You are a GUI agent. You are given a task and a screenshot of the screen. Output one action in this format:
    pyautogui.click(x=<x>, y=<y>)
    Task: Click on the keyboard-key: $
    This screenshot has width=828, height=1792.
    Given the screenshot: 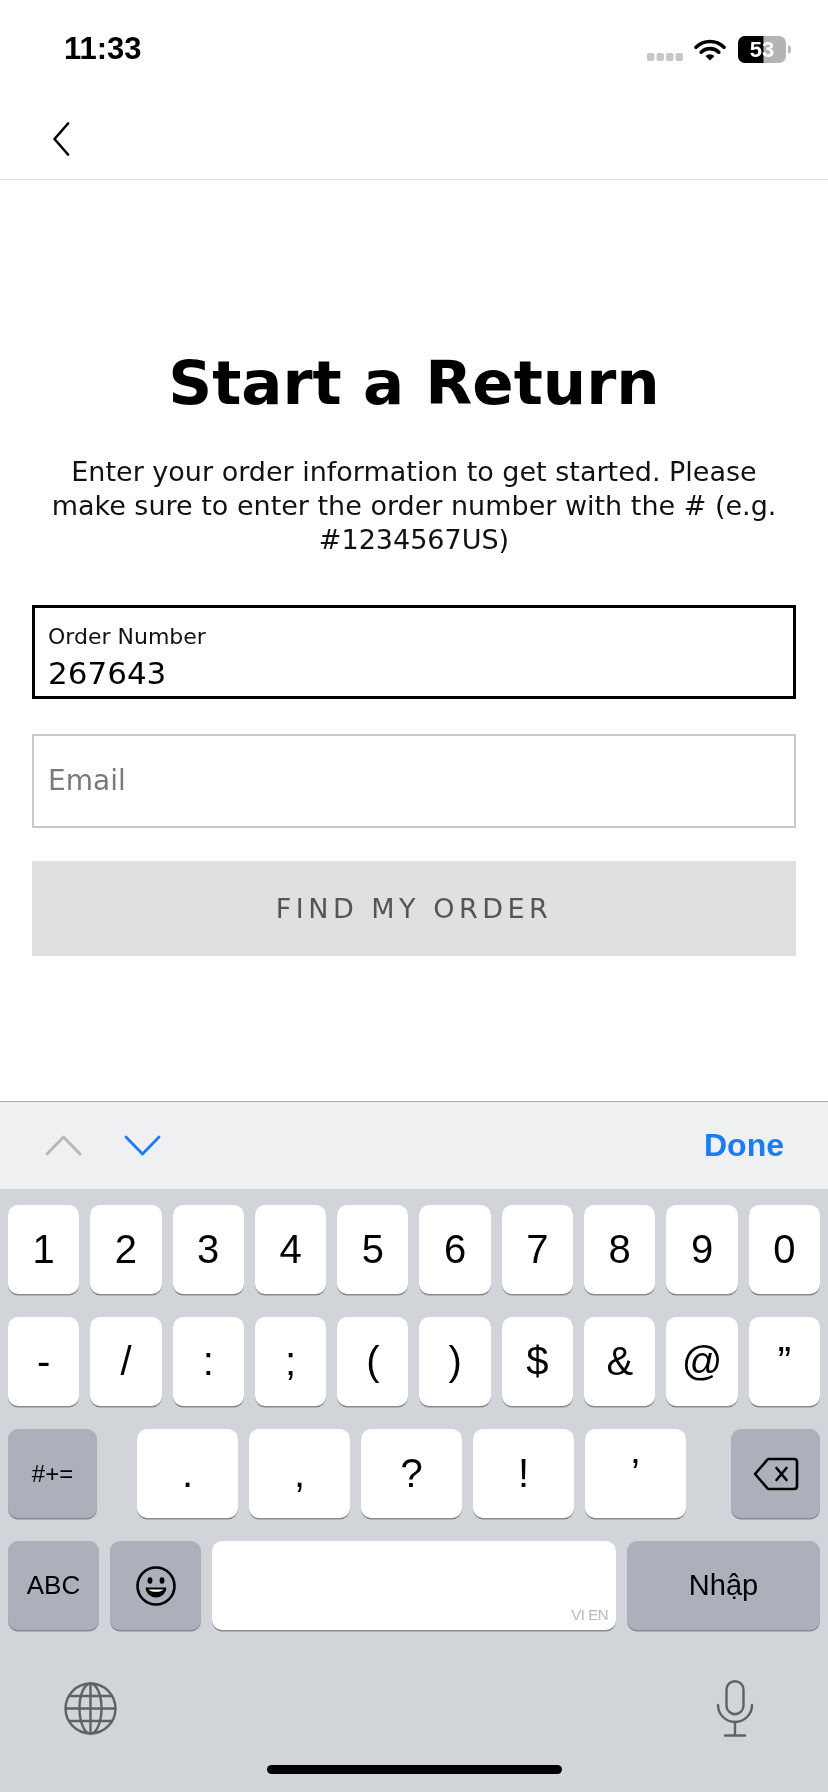 What is the action you would take?
    pyautogui.click(x=537, y=1361)
    